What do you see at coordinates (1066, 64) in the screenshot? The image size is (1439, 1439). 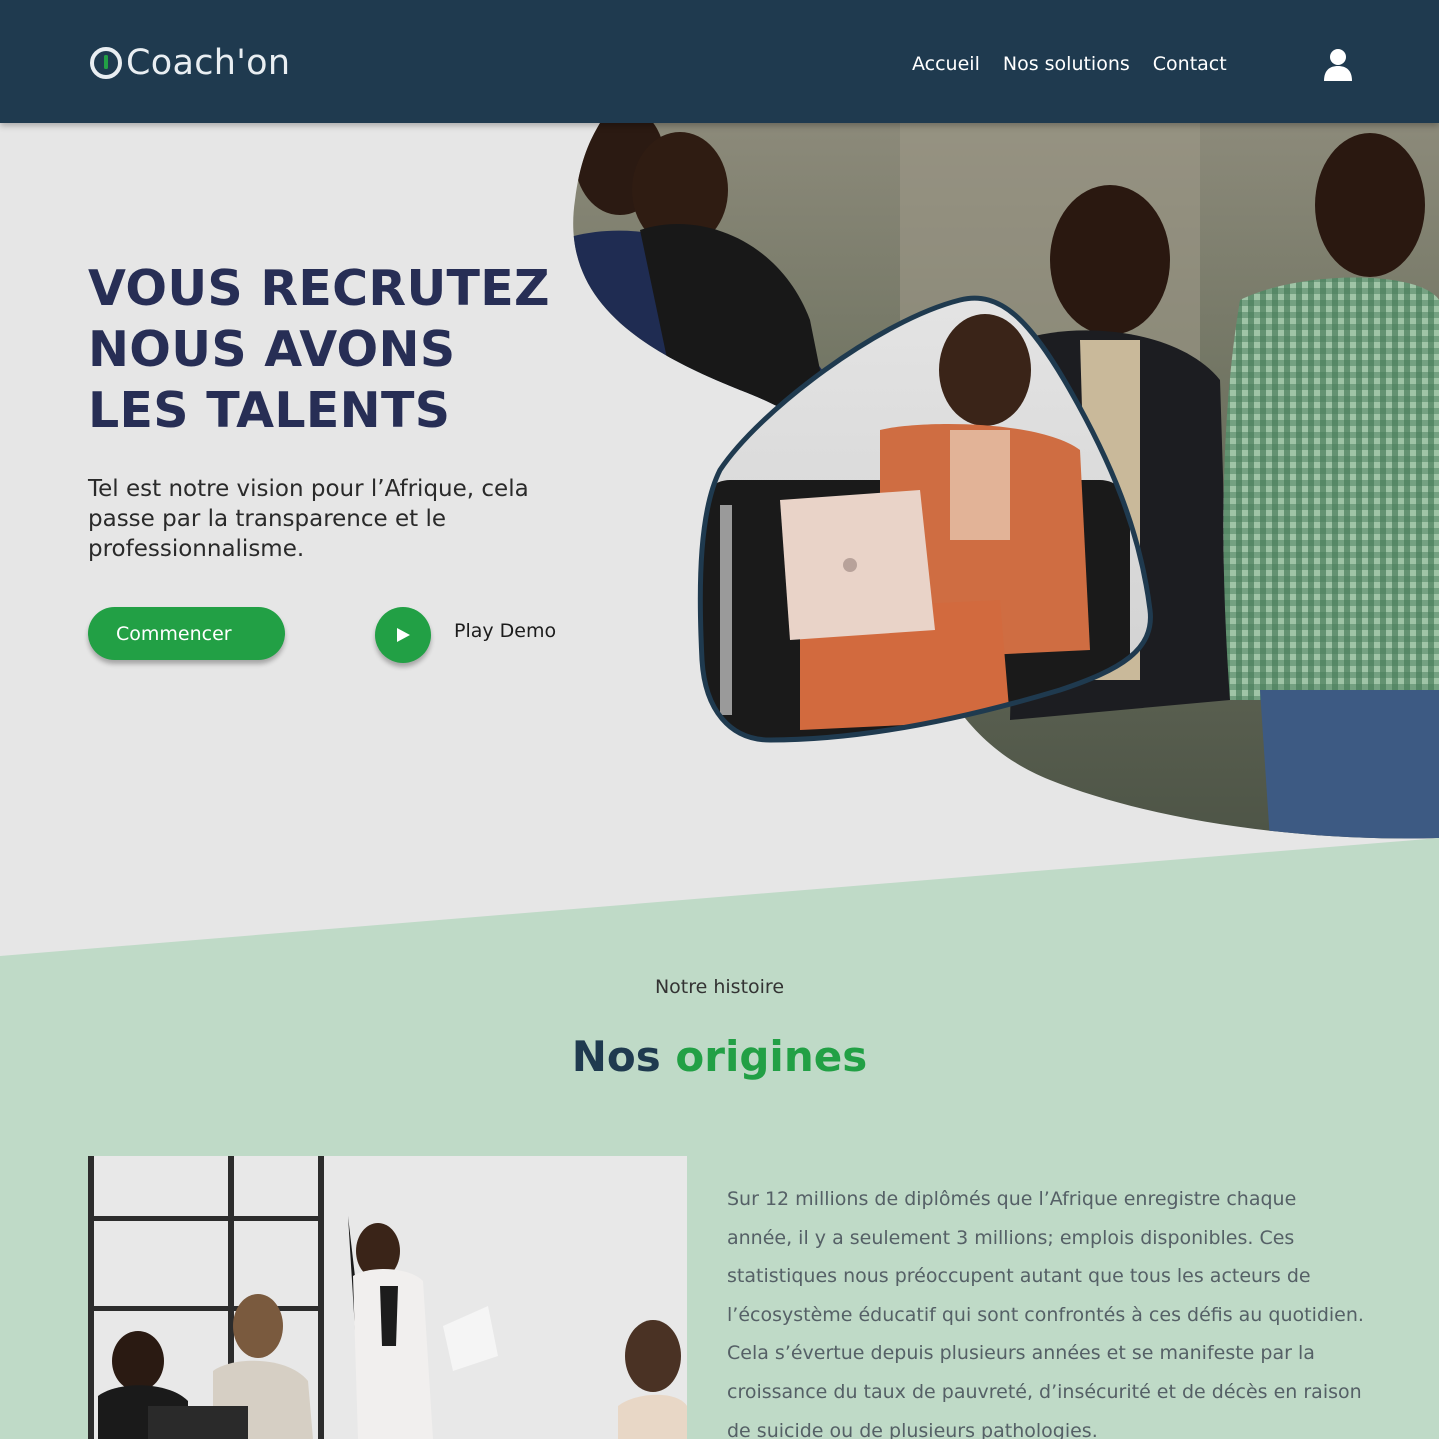 I see `nav-nos-solutions: Nos solutions` at bounding box center [1066, 64].